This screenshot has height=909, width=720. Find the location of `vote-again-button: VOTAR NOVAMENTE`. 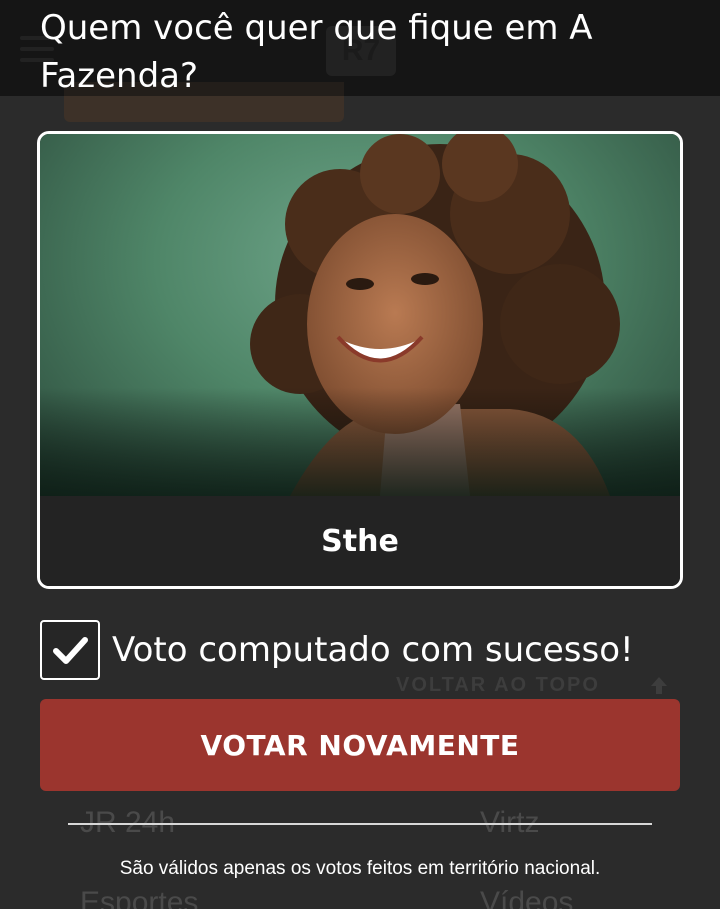

vote-again-button: VOTAR NOVAMENTE is located at coordinates (360, 745).